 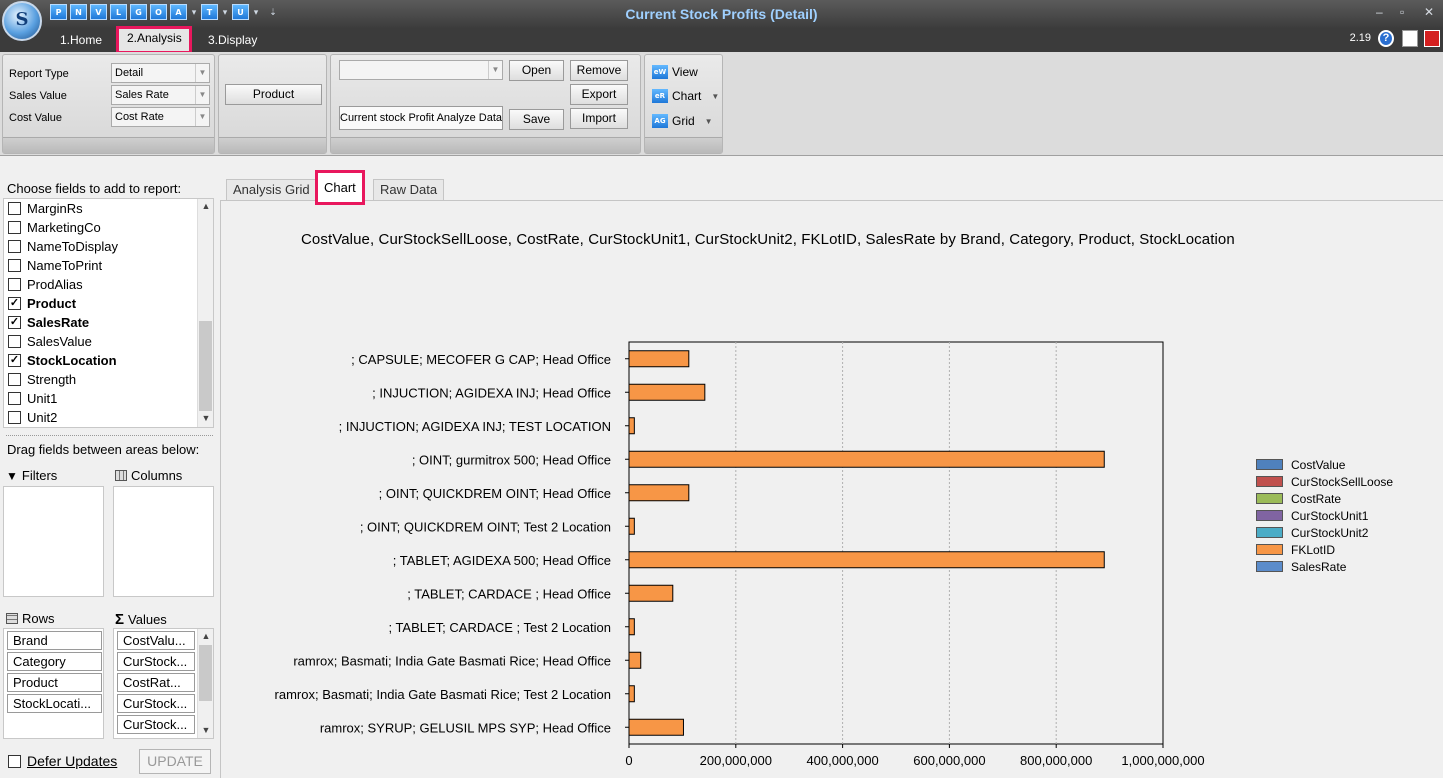 What do you see at coordinates (14, 761) in the screenshot?
I see `defer-checkbox` at bounding box center [14, 761].